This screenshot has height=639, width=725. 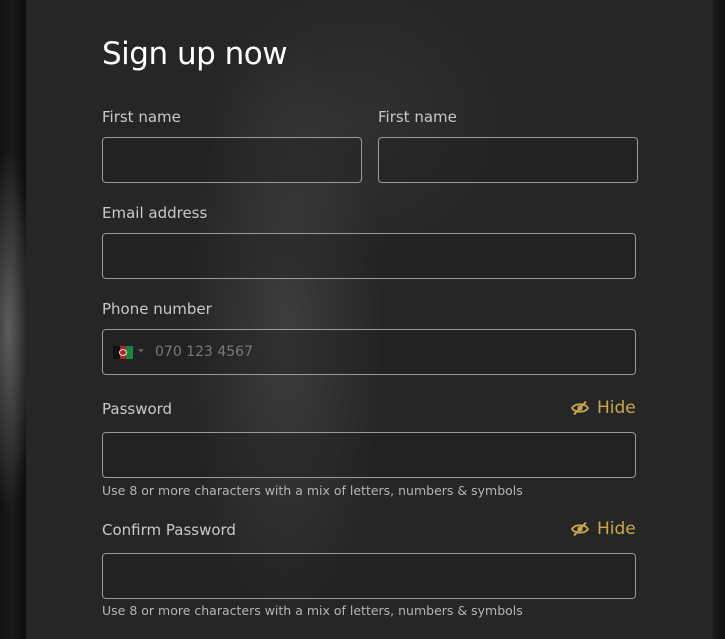 I want to click on second-name-field, so click(x=508, y=160).